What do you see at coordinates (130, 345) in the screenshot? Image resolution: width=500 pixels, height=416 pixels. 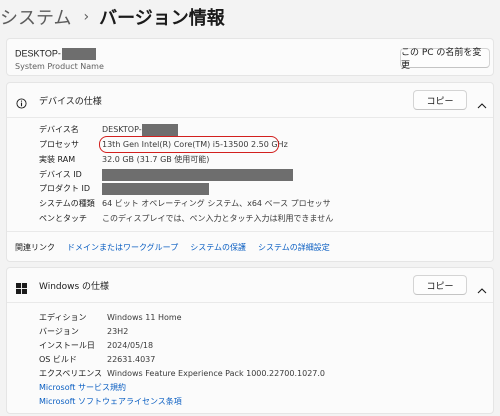 I see `spec-value: 2024/05/18` at bounding box center [130, 345].